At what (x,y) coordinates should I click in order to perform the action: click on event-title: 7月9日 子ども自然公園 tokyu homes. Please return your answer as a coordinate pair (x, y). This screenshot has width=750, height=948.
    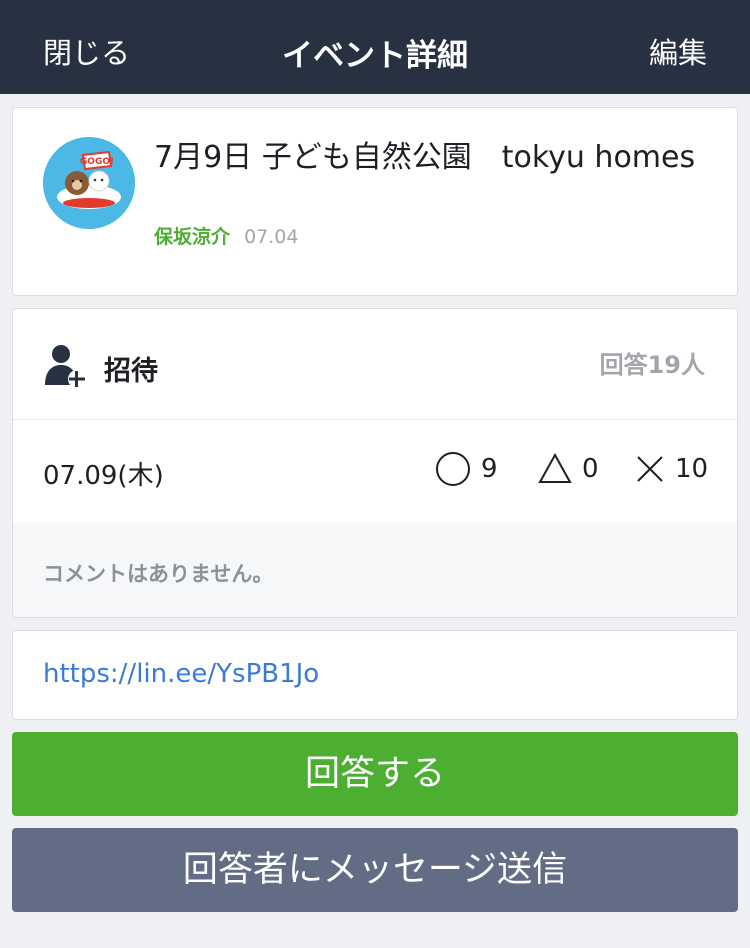
    Looking at the image, I should click on (425, 157).